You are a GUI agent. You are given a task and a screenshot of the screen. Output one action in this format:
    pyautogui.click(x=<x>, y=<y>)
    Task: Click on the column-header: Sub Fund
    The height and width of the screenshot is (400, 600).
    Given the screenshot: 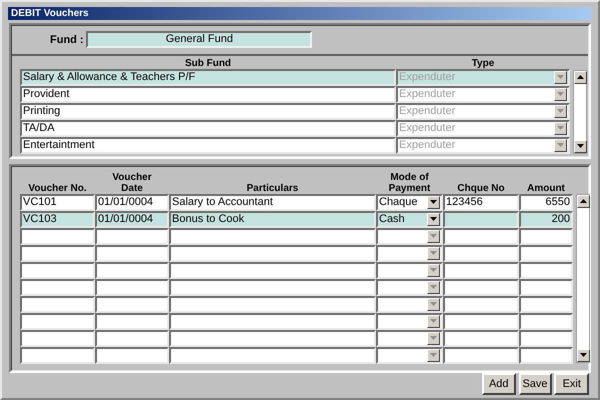 What is the action you would take?
    pyautogui.click(x=208, y=63)
    